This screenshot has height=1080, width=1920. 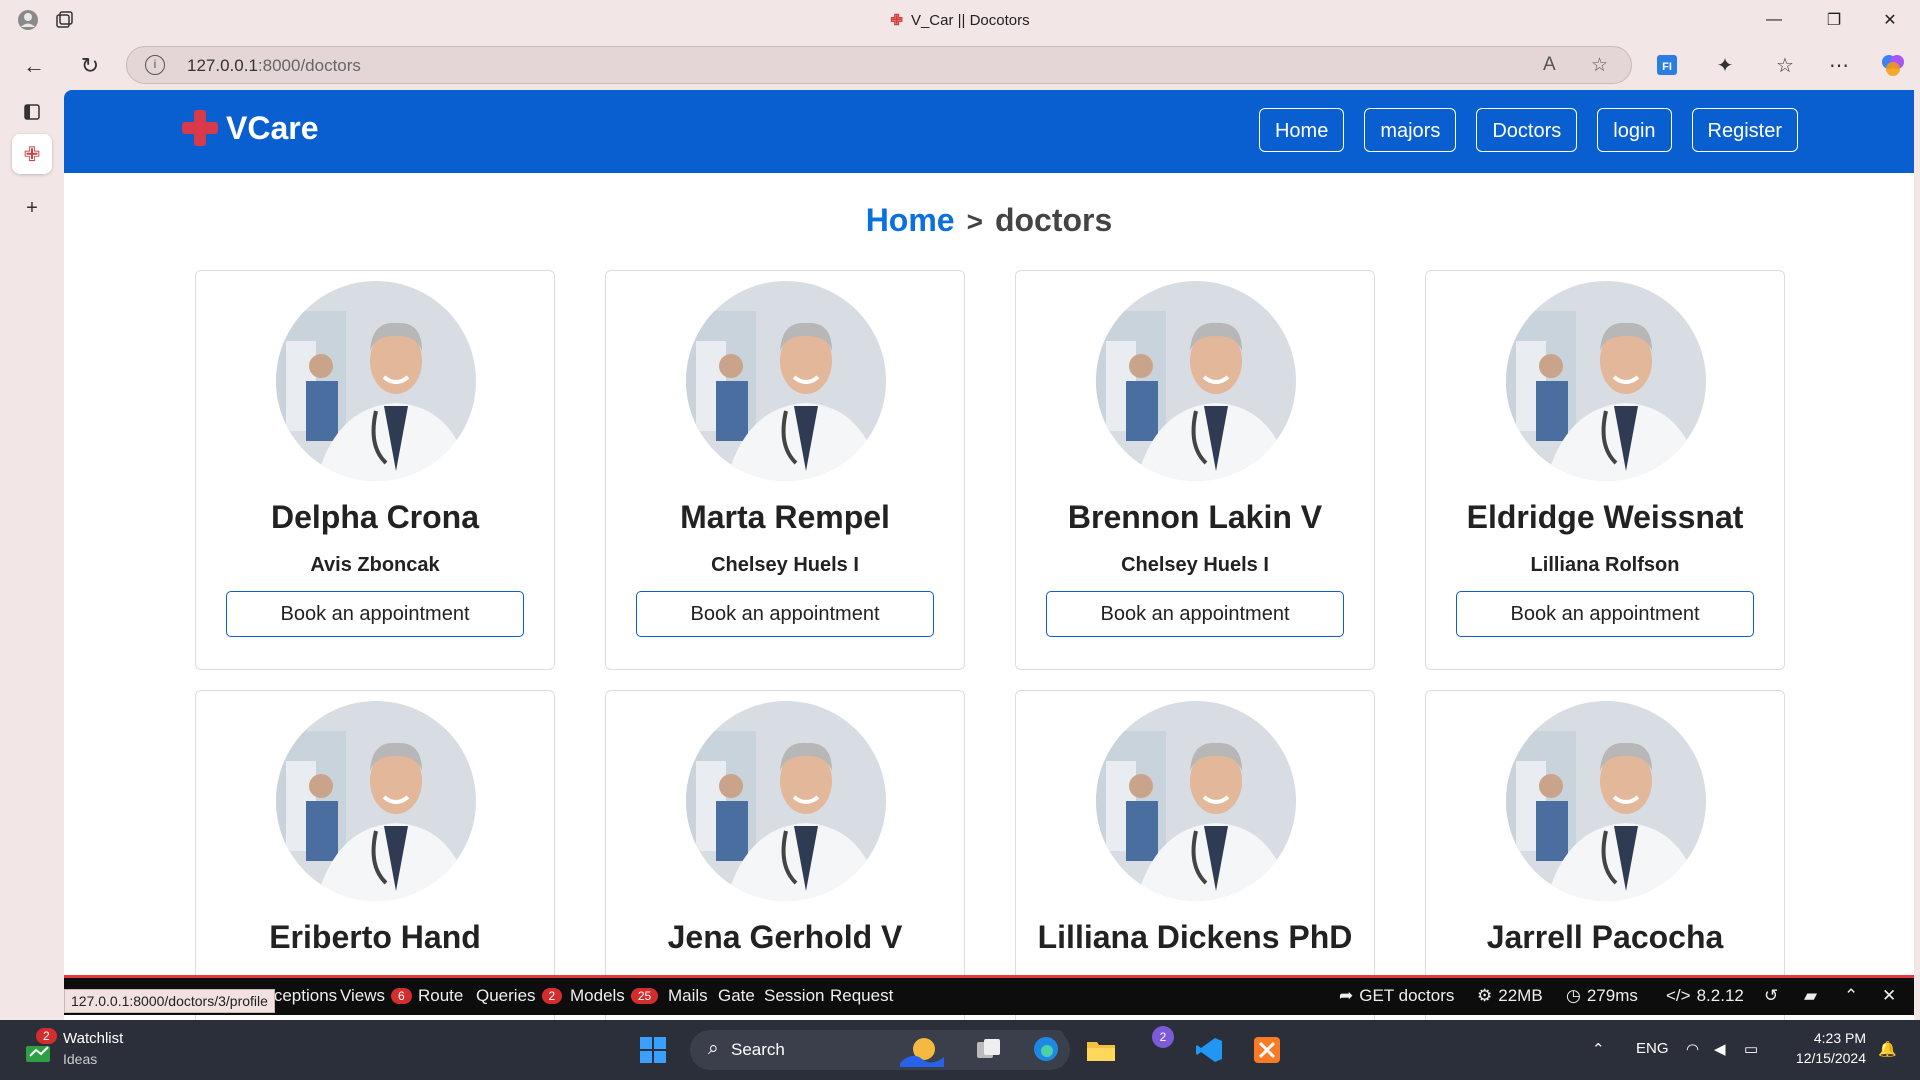 I want to click on clock-date: 12/15/2024, so click(x=1826, y=1058).